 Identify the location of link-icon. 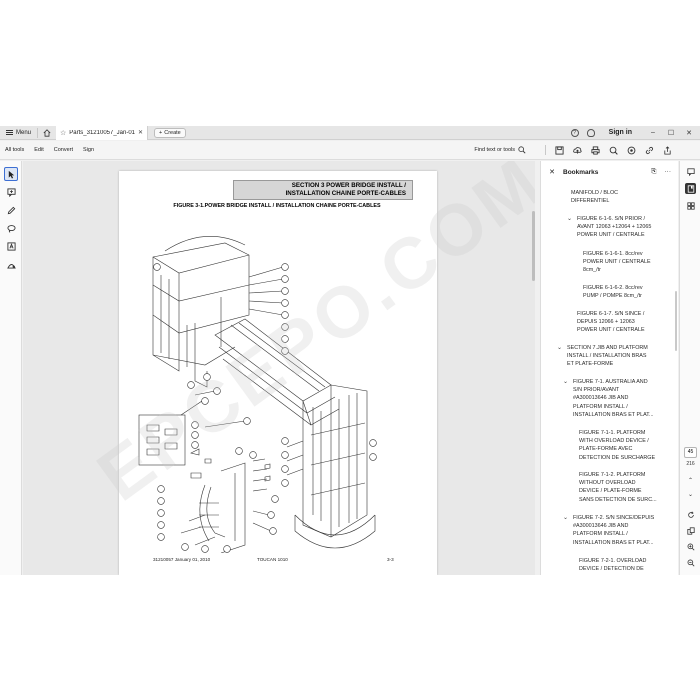
(649, 150).